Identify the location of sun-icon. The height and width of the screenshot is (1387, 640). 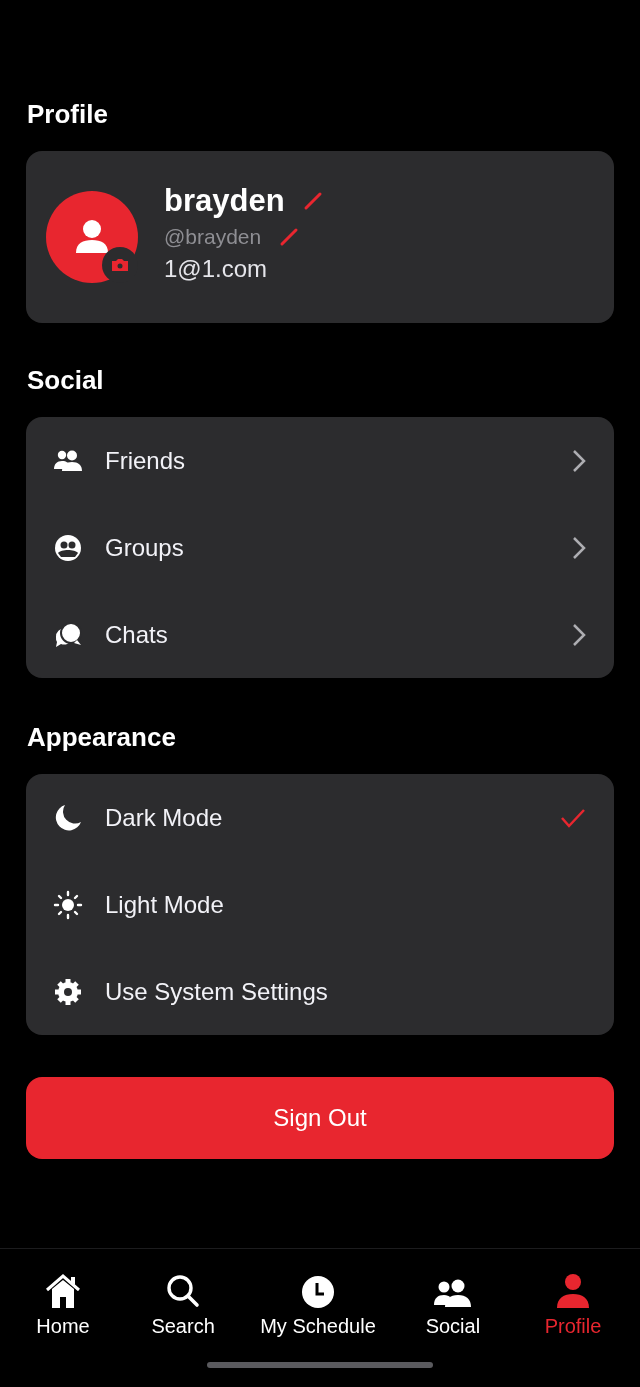
(68, 904).